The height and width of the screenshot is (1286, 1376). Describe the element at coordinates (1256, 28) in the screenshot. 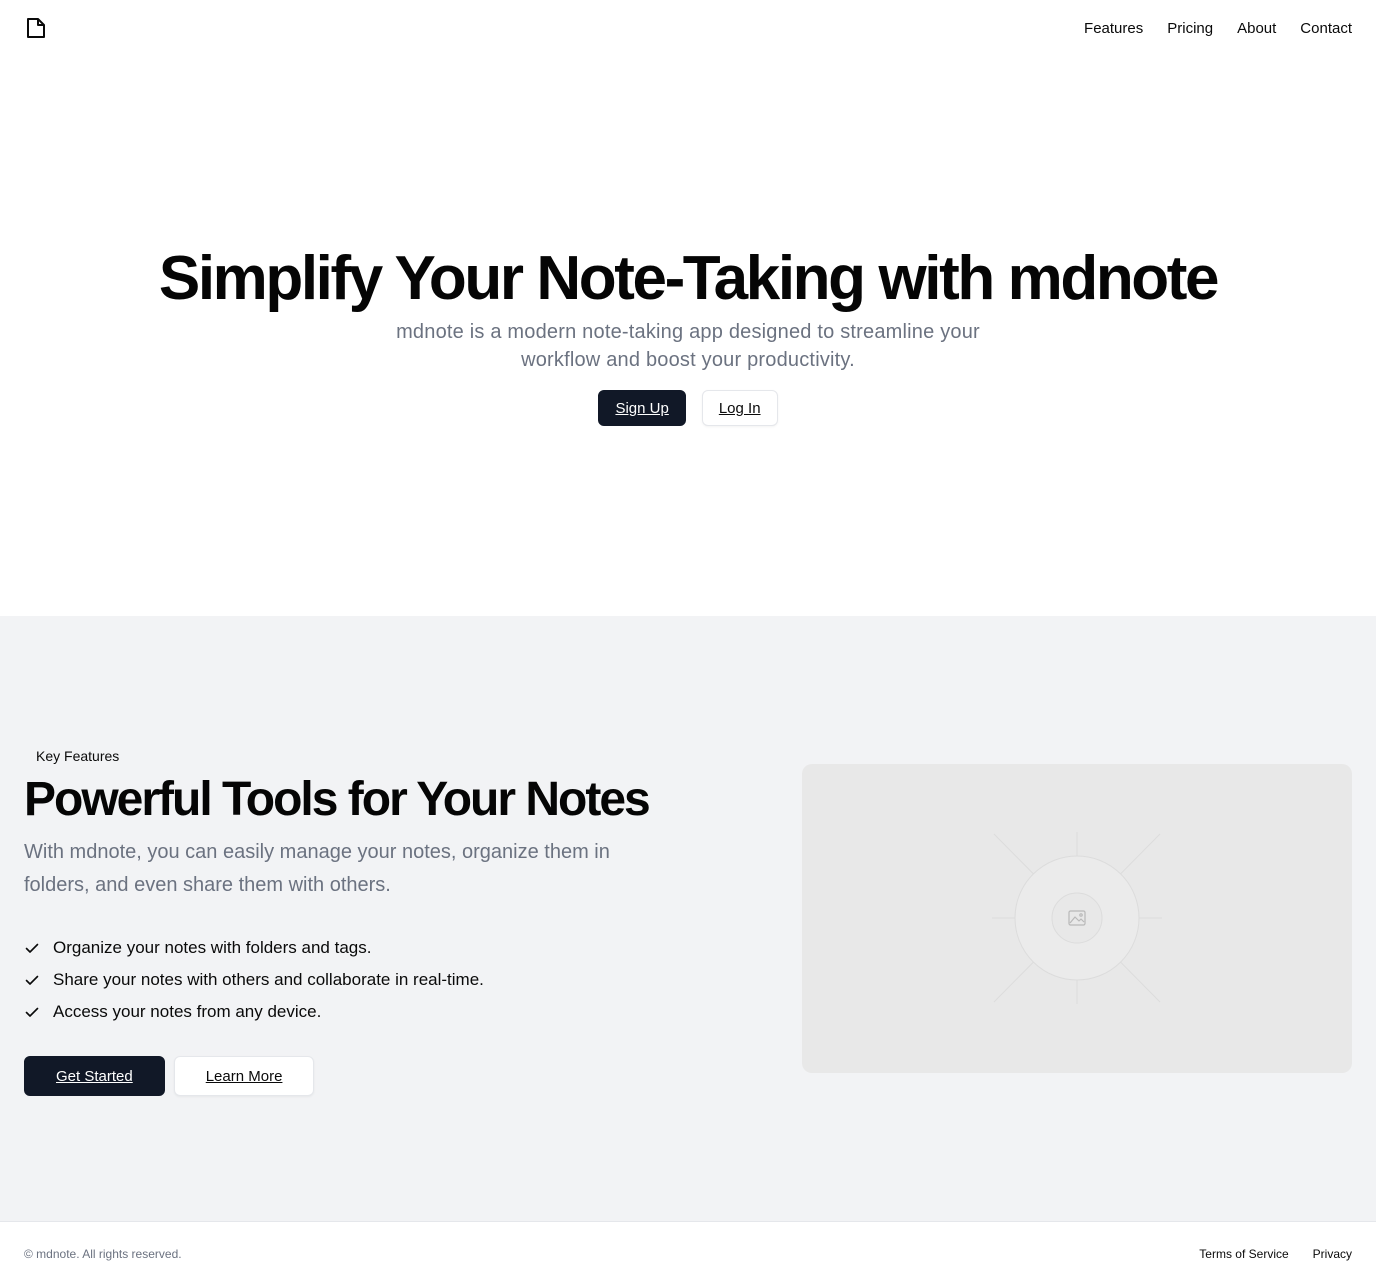

I see `nav-link-about: About` at that location.